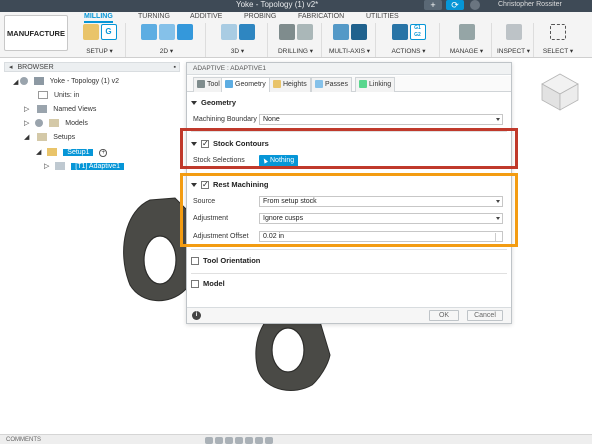  I want to click on bottom-bar: COMMENTS, so click(296, 439).